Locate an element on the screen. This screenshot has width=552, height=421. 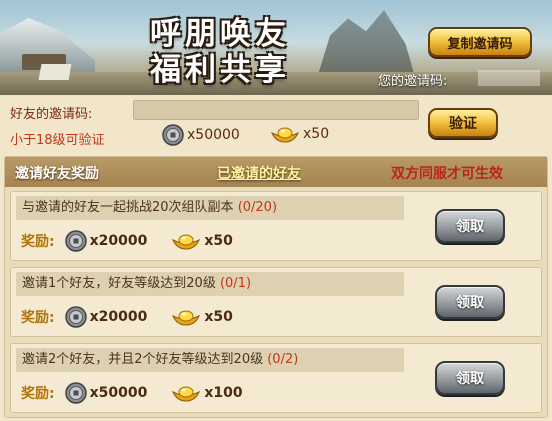
task-desc-text: 邀请1个好友，好友等级达到20级 is located at coordinates (119, 283).